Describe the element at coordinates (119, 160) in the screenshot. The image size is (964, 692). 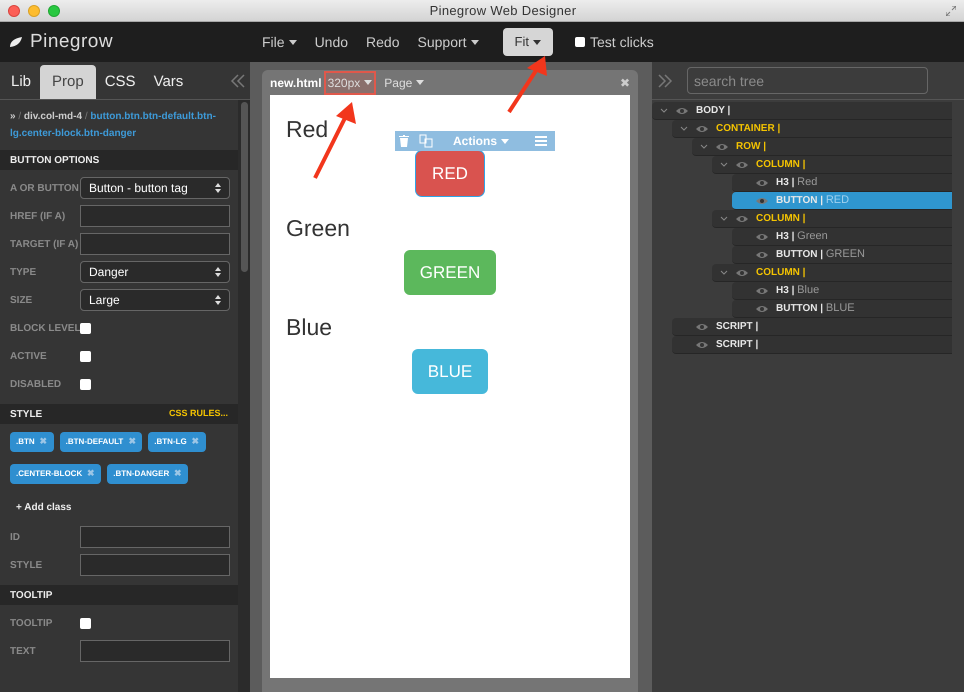
I see `section-header: BUTTON OPTIONS` at that location.